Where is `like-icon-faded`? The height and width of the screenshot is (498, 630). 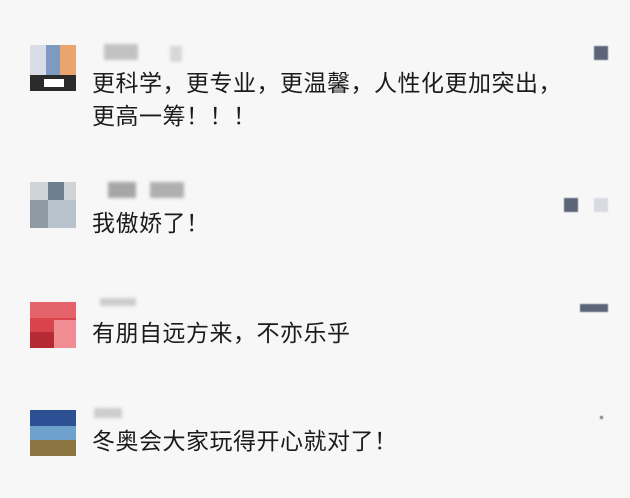
like-icon-faded is located at coordinates (601, 205).